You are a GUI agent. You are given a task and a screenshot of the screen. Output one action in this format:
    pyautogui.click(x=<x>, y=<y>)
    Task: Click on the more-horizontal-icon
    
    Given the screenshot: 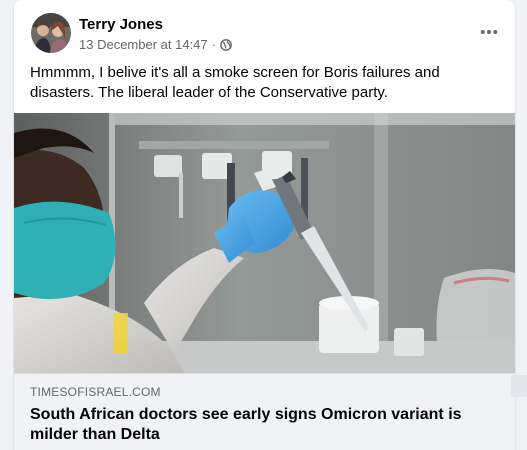 What is the action you would take?
    pyautogui.click(x=489, y=32)
    